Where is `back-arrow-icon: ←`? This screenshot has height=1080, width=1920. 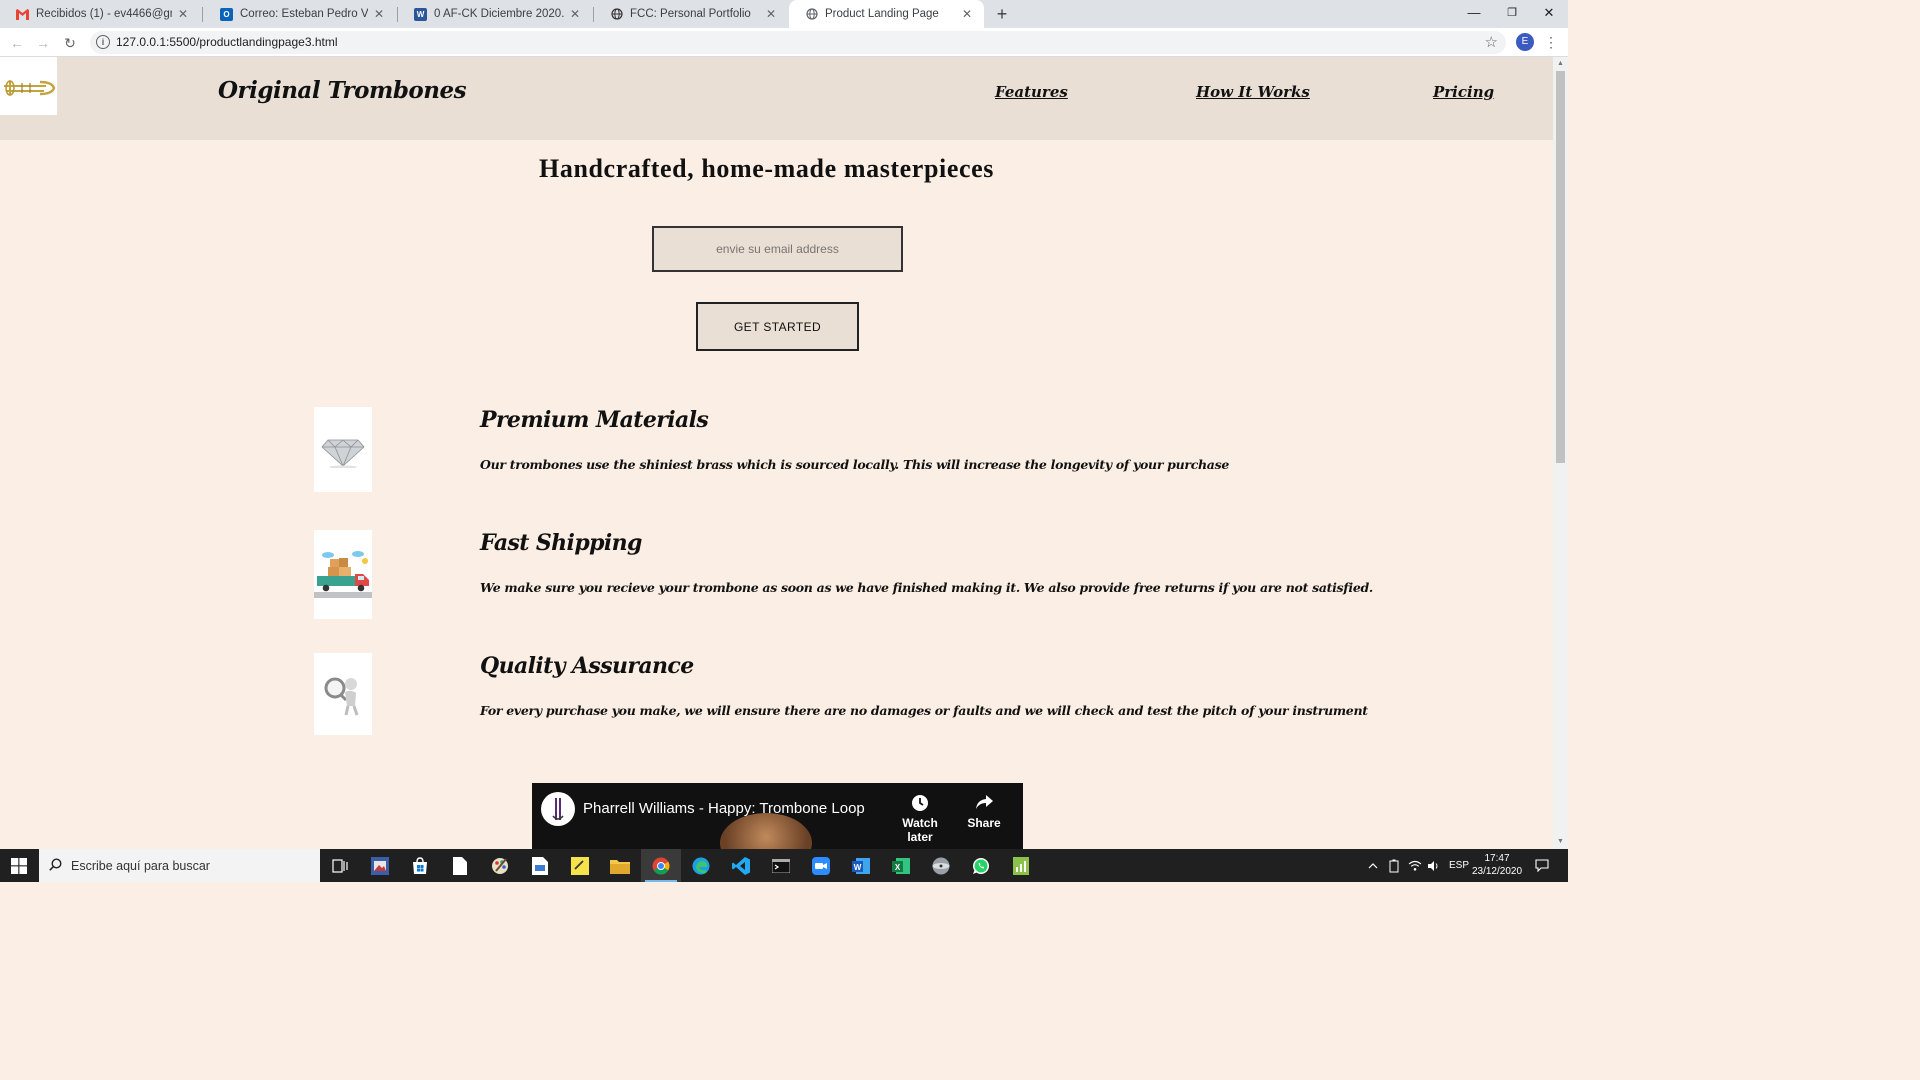
back-arrow-icon: ← is located at coordinates (17, 43).